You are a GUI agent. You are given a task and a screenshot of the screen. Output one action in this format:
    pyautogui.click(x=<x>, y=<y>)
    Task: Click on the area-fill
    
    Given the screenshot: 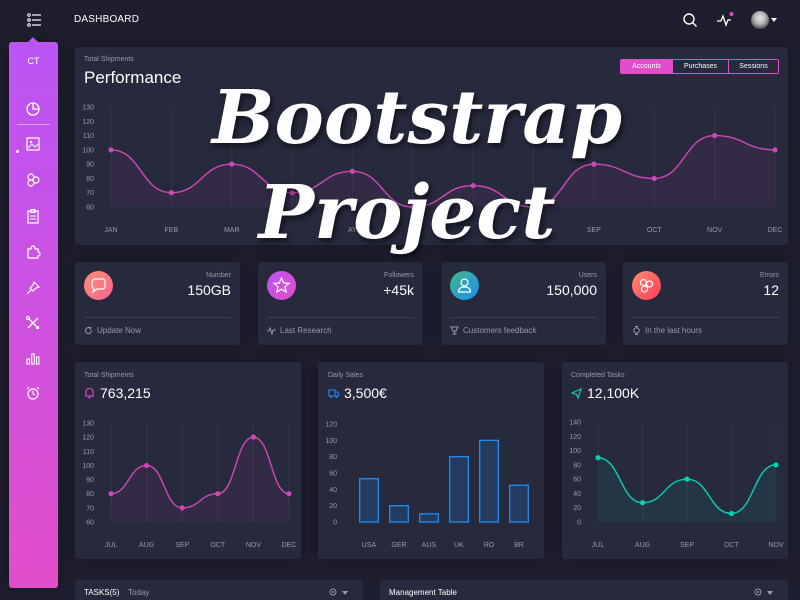 What is the action you would take?
    pyautogui.click(x=200, y=479)
    